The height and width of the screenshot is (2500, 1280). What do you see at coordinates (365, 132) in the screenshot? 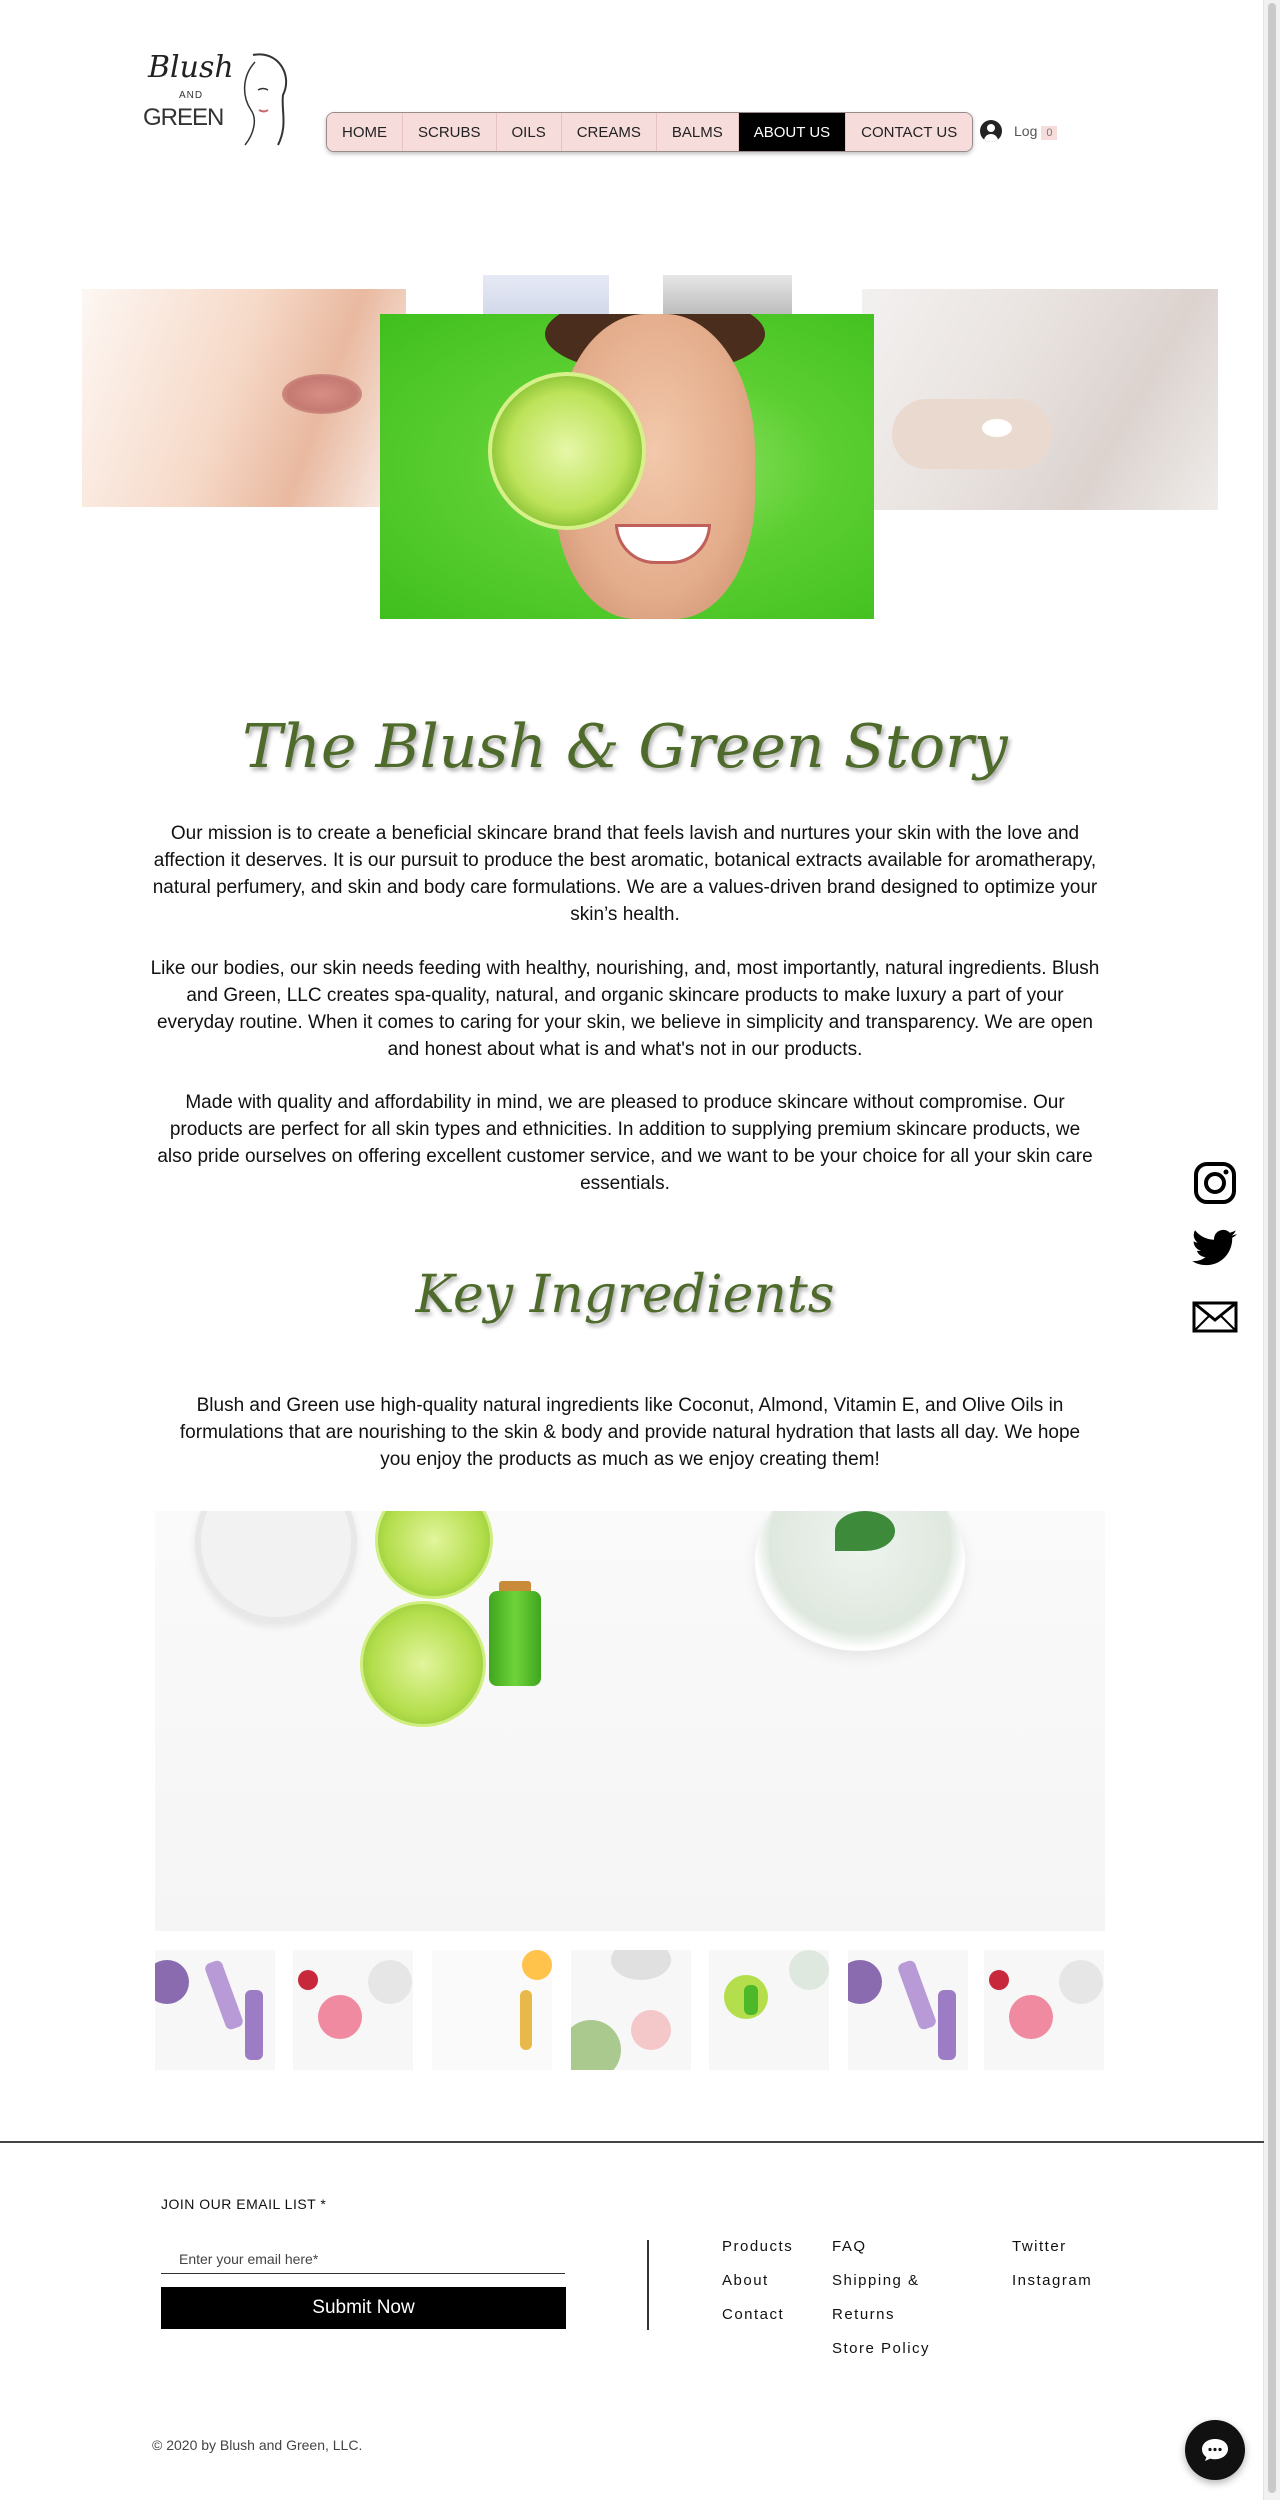
I see `nav-item-home: HOME` at bounding box center [365, 132].